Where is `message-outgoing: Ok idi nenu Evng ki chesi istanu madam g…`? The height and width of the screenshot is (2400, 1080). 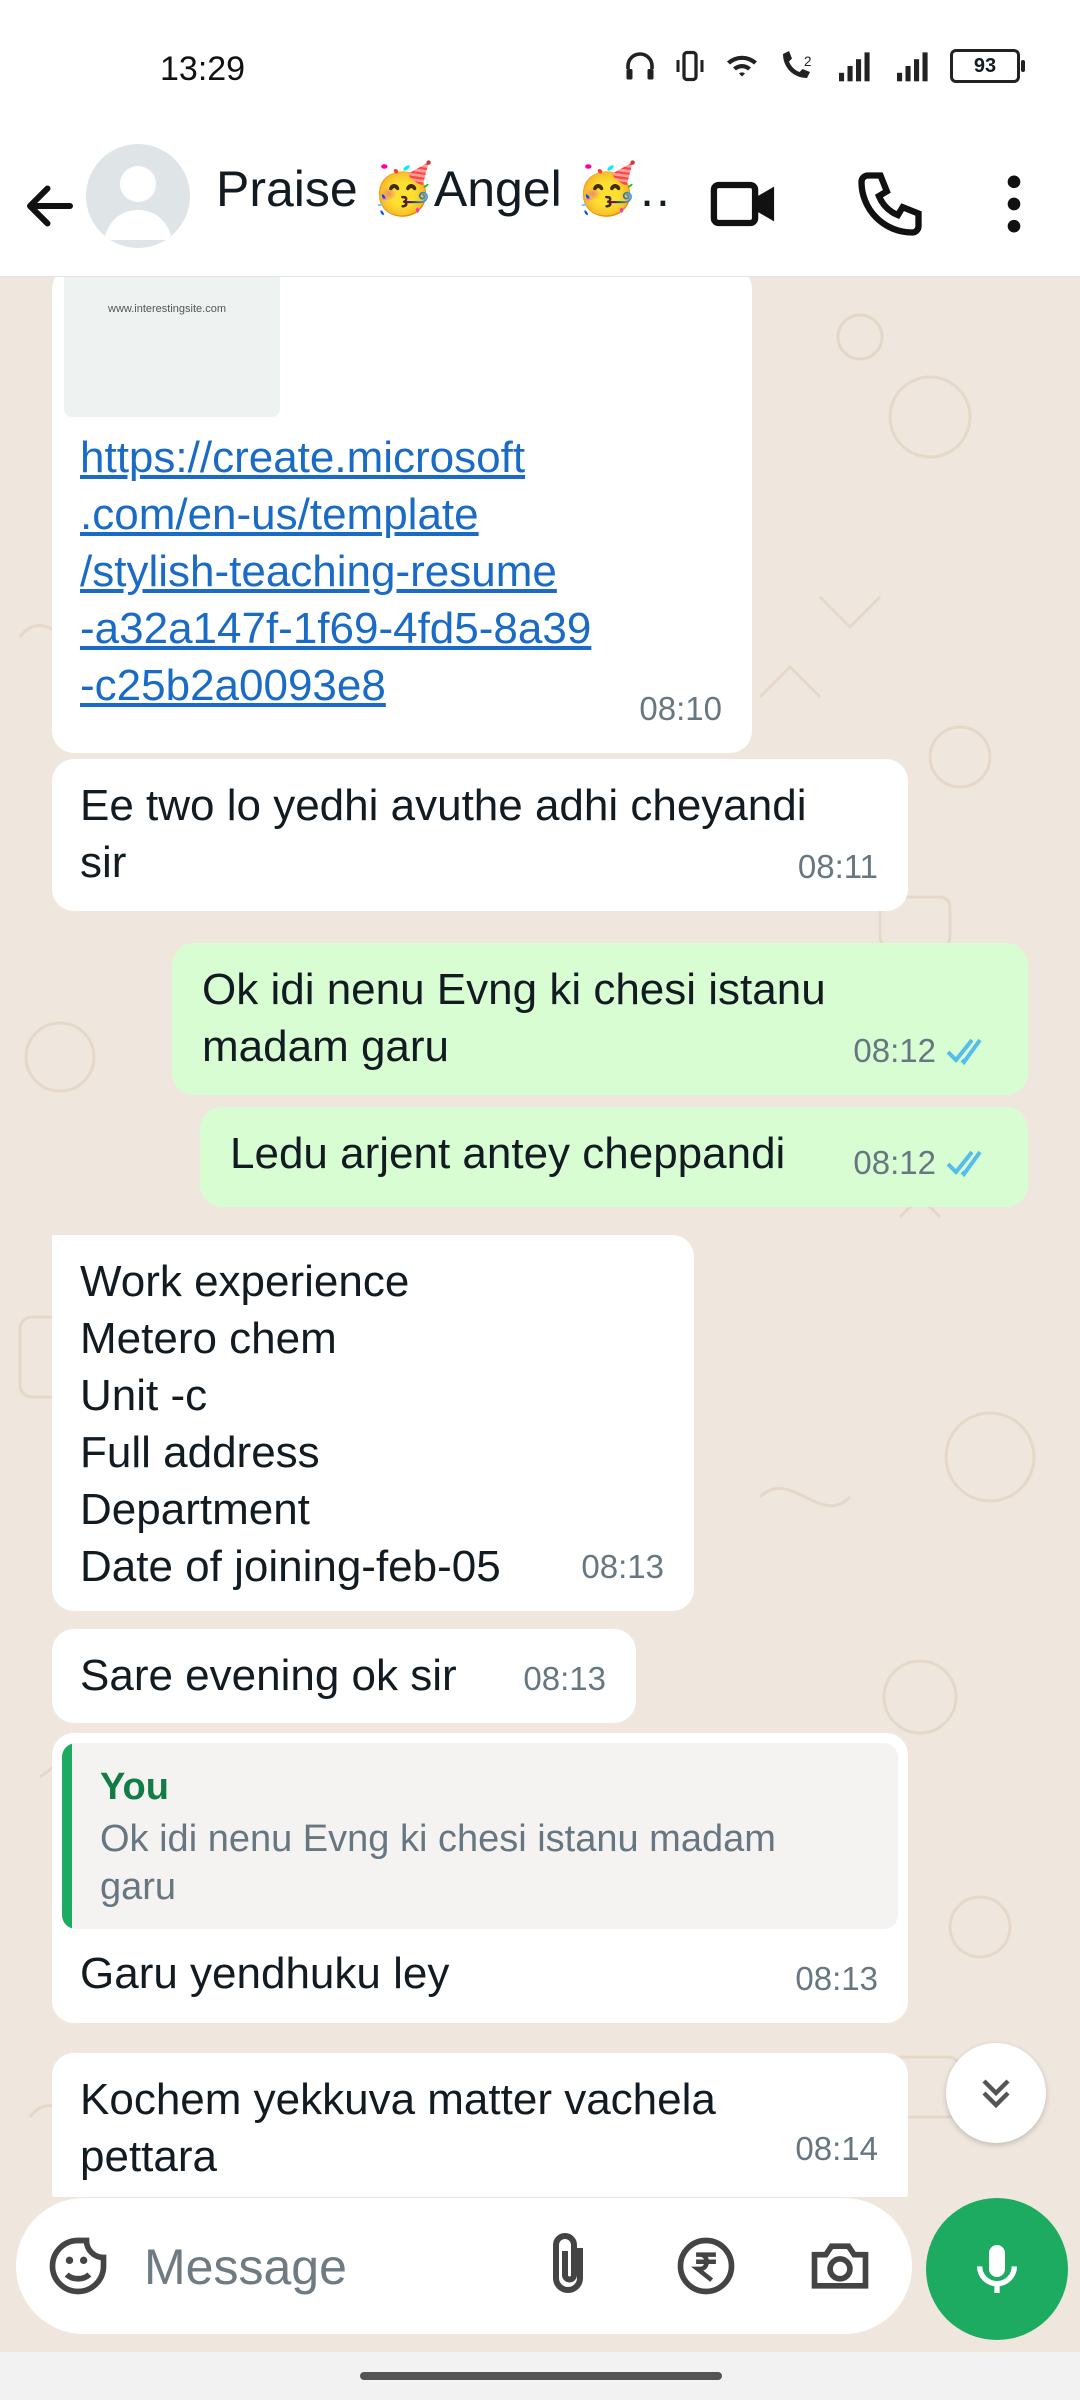 message-outgoing: Ok idi nenu Evng ki chesi istanu madam g… is located at coordinates (600, 1019).